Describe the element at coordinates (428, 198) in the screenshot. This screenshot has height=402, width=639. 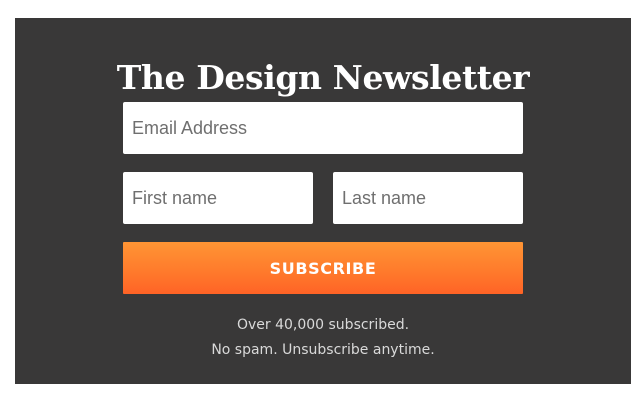
I see `last-name-input` at that location.